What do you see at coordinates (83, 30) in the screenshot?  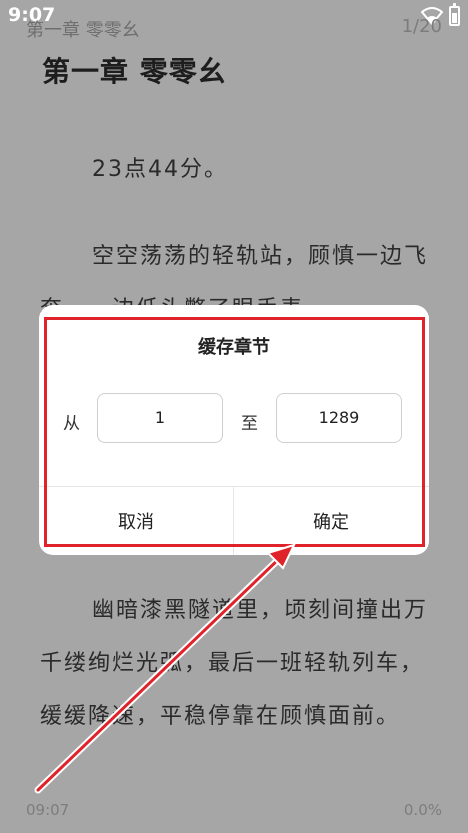 I see `page-header: 第一章 零零幺` at bounding box center [83, 30].